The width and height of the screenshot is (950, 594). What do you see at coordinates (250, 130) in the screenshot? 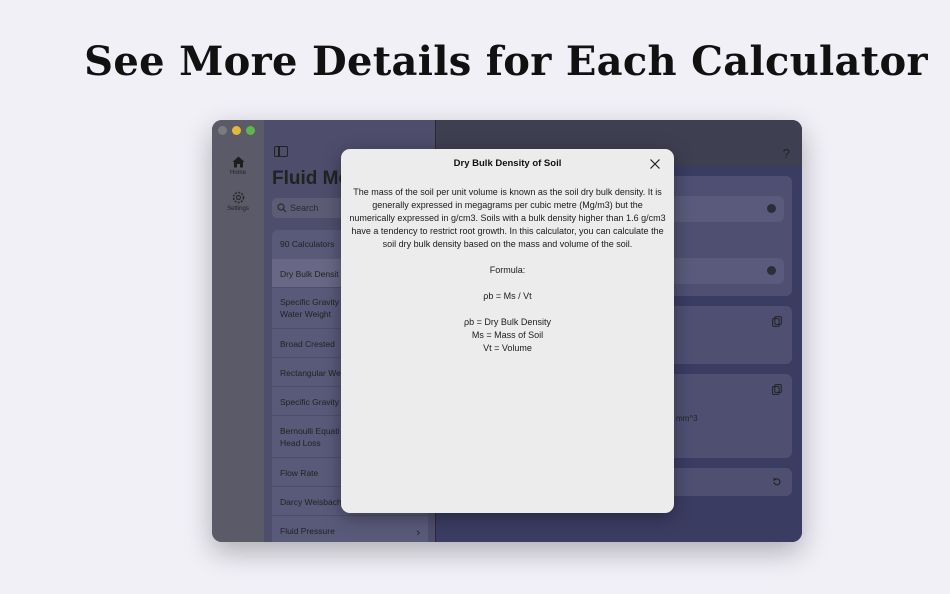
I see `zoom-window-button` at bounding box center [250, 130].